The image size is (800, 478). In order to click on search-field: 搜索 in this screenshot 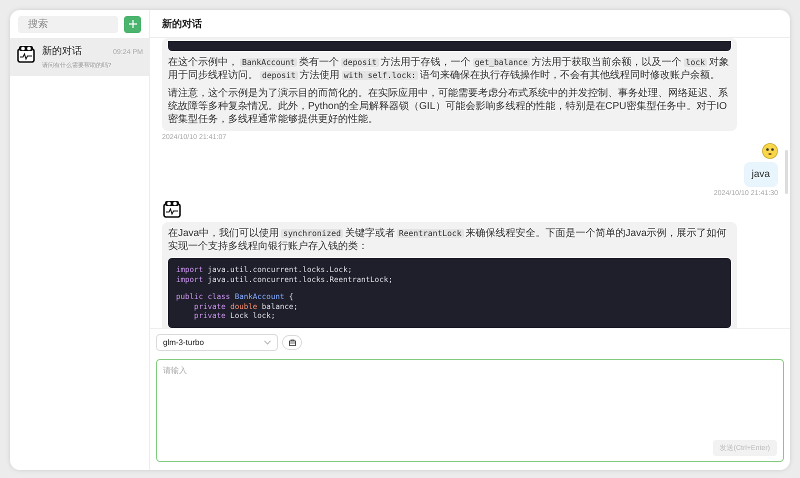, I will do `click(68, 24)`.